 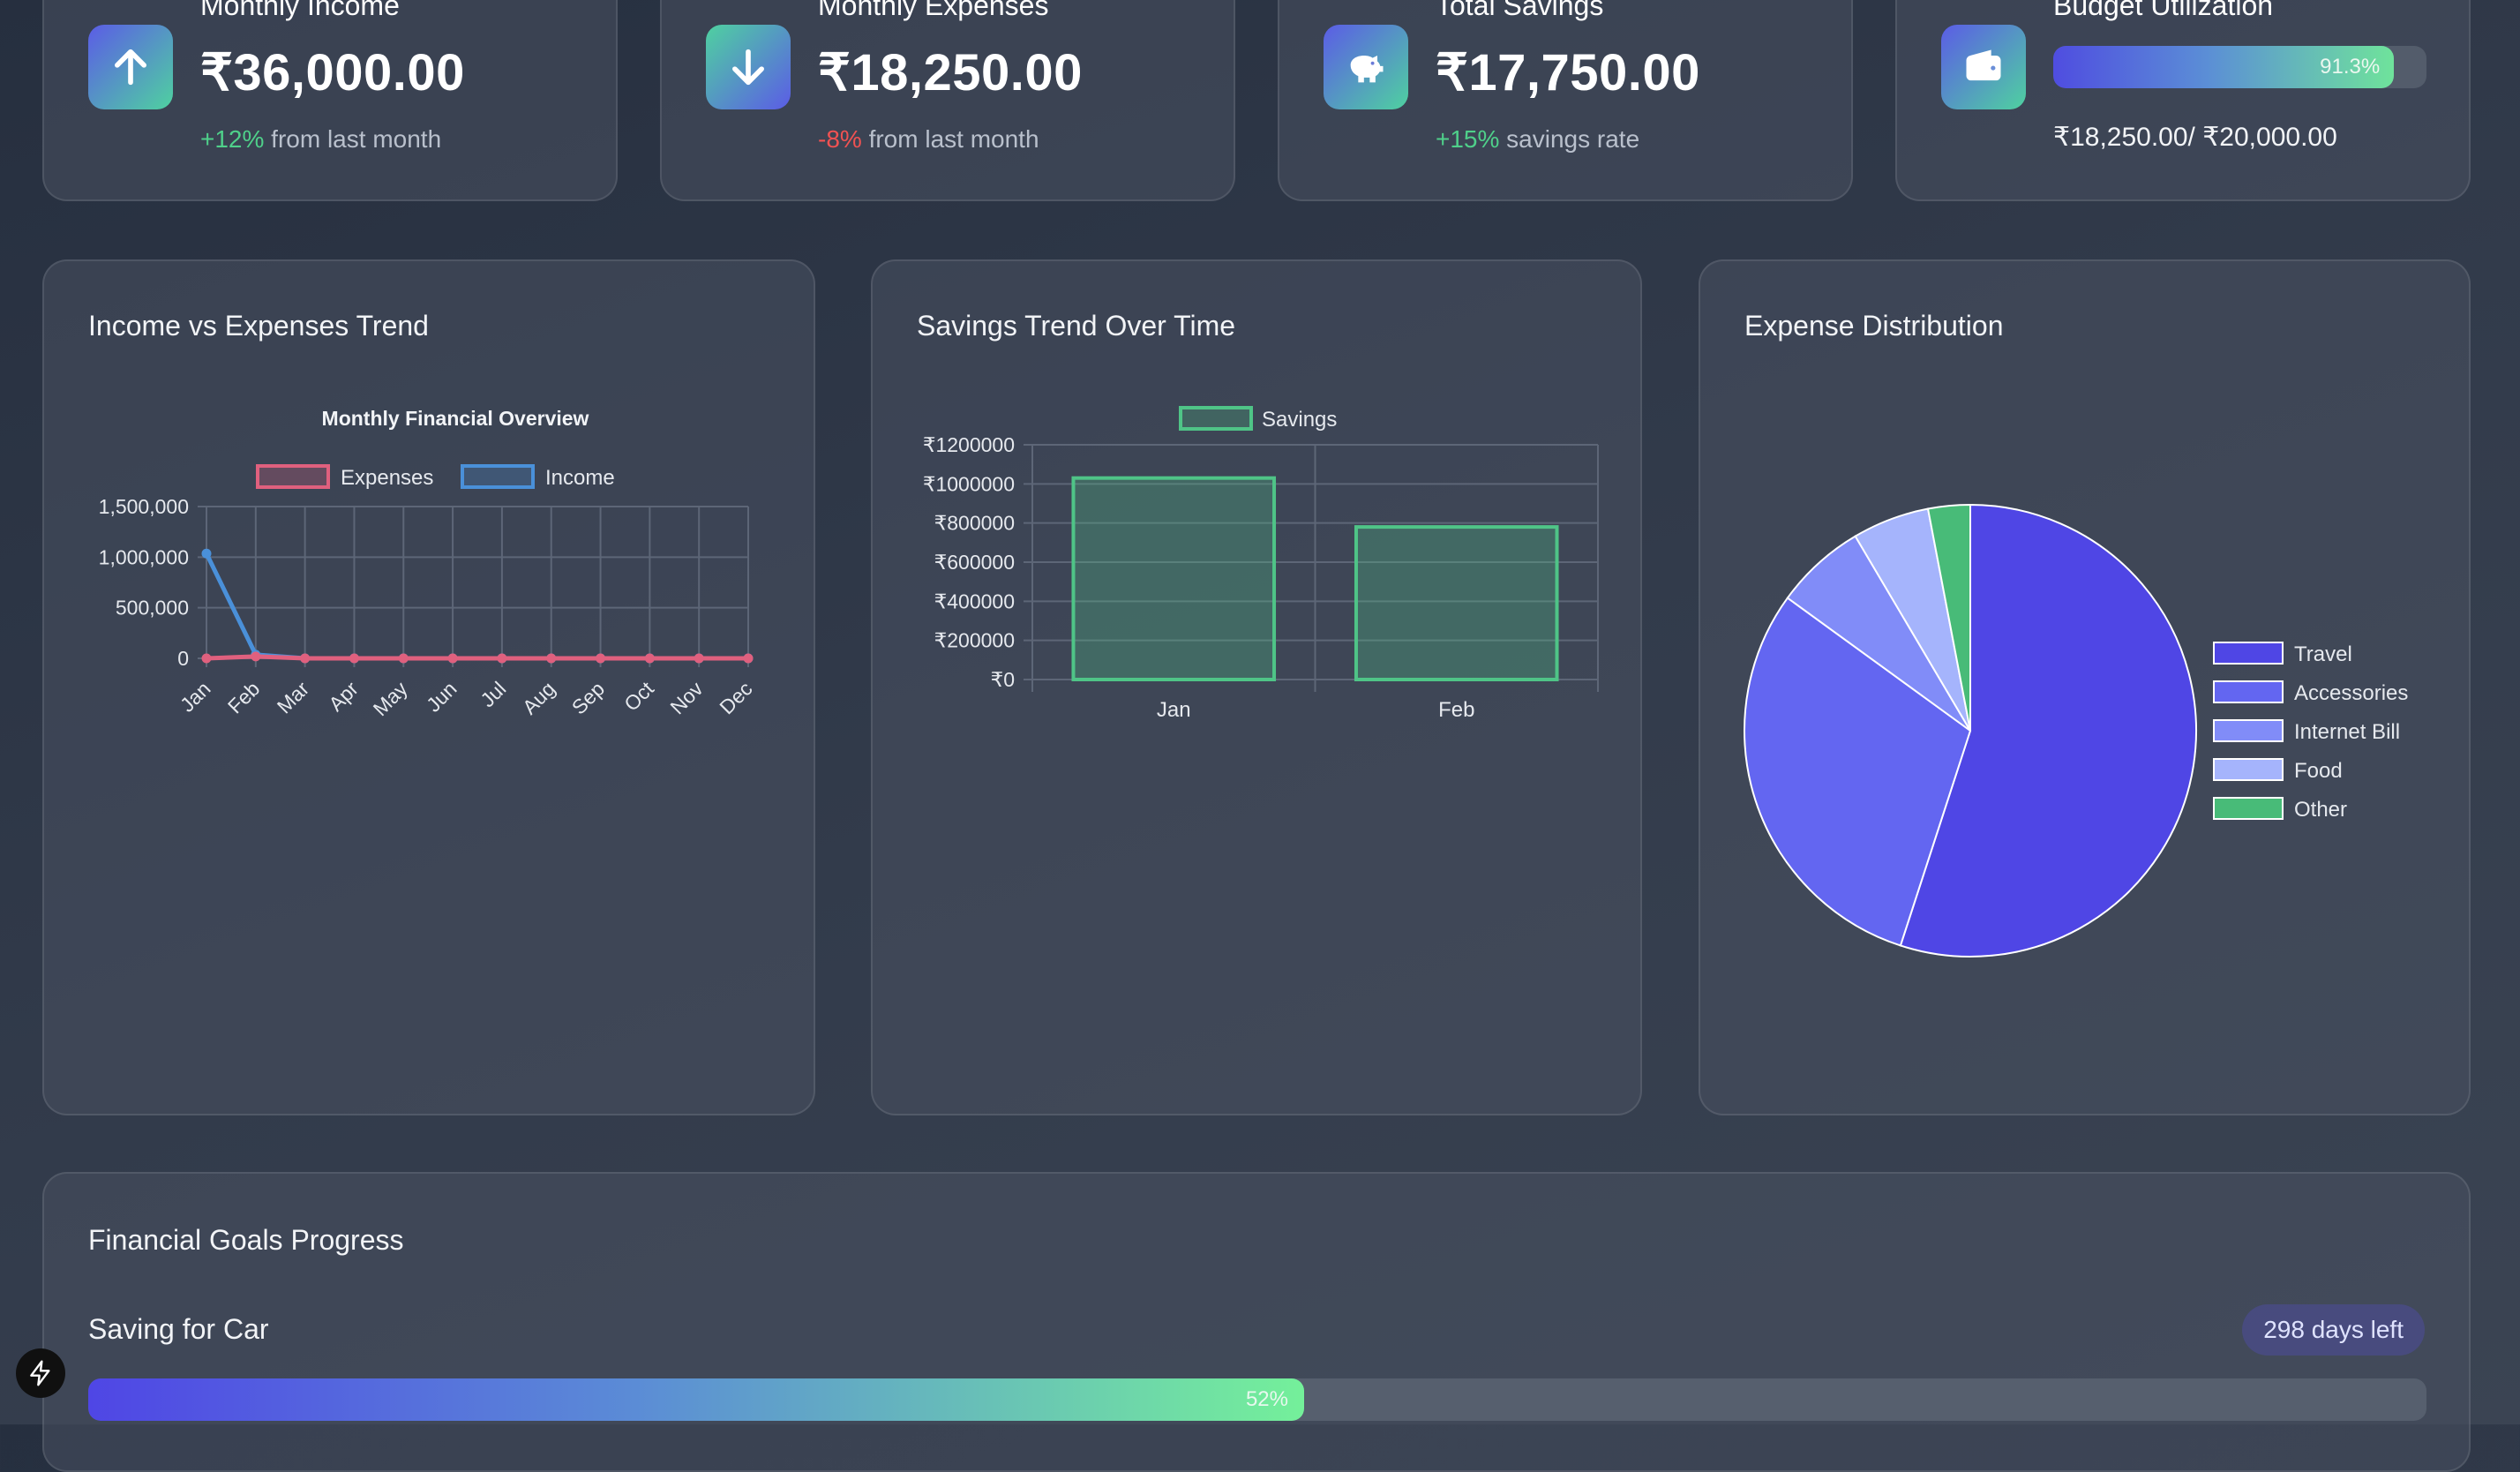 I want to click on x-tick-label: Jul, so click(x=493, y=694).